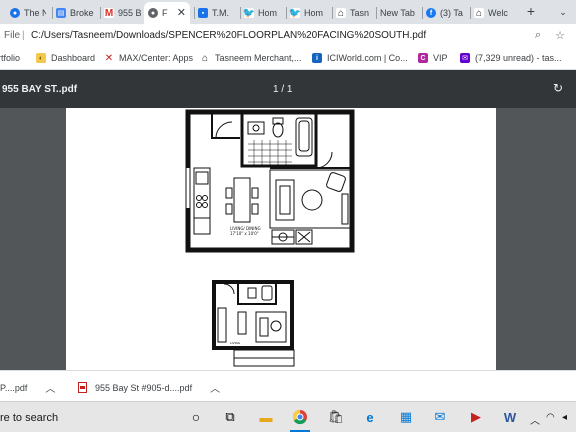 The height and width of the screenshot is (432, 576). Describe the element at coordinates (220, 13) in the screenshot. I see `tab-label: T.M.` at that location.